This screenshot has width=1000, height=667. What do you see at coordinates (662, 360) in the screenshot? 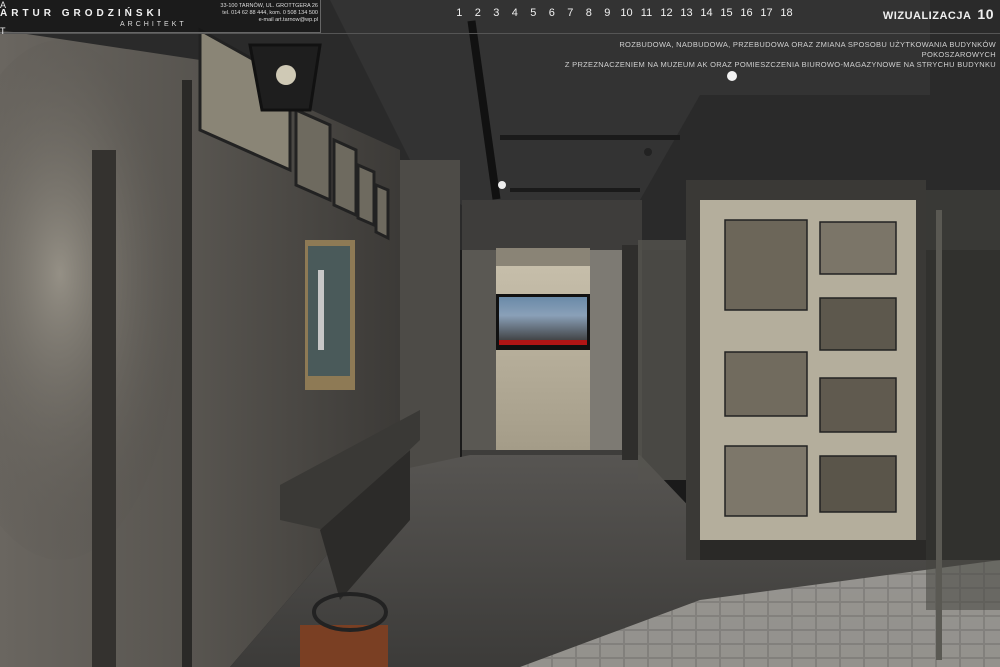
I see `display-case` at bounding box center [662, 360].